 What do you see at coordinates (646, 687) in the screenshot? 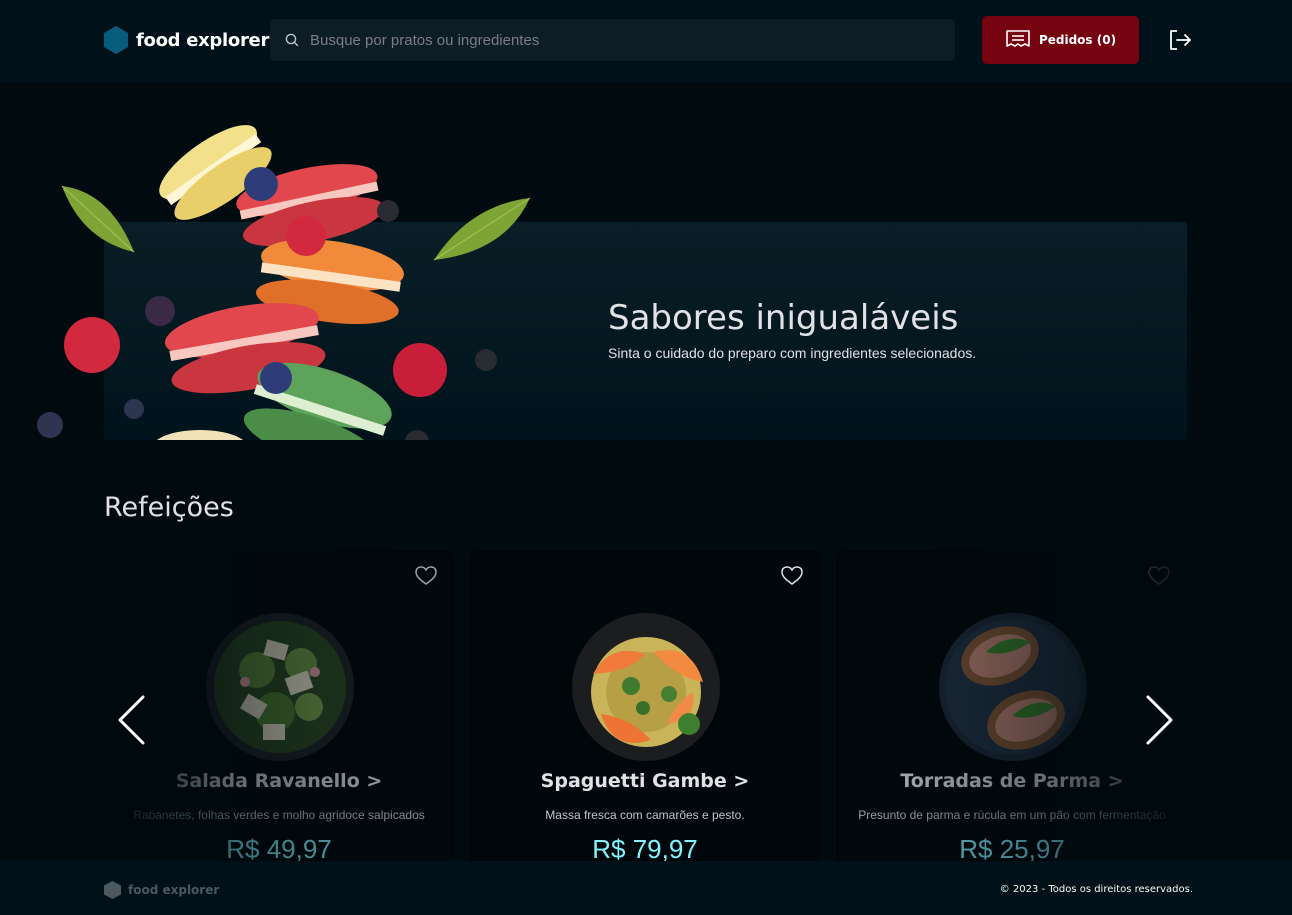
I see `spaghetti-dish-image` at bounding box center [646, 687].